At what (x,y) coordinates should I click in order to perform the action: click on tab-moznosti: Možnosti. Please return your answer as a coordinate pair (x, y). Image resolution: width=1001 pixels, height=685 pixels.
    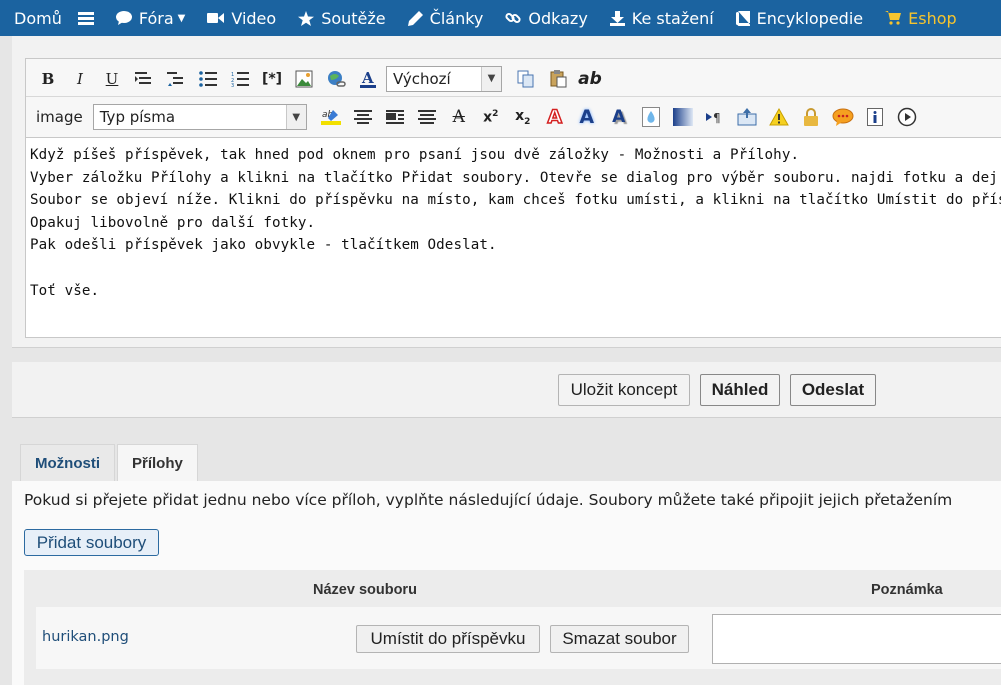
    Looking at the image, I should click on (67, 463).